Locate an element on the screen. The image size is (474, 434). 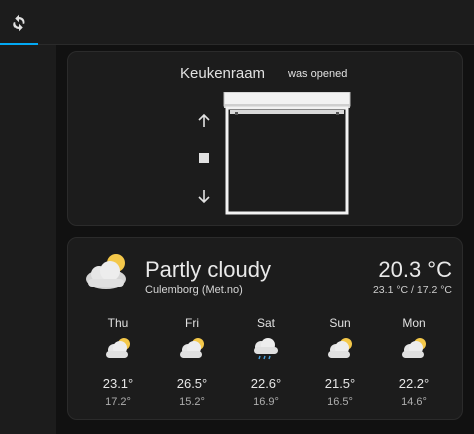
forecast-low: 17.2° is located at coordinates (118, 402).